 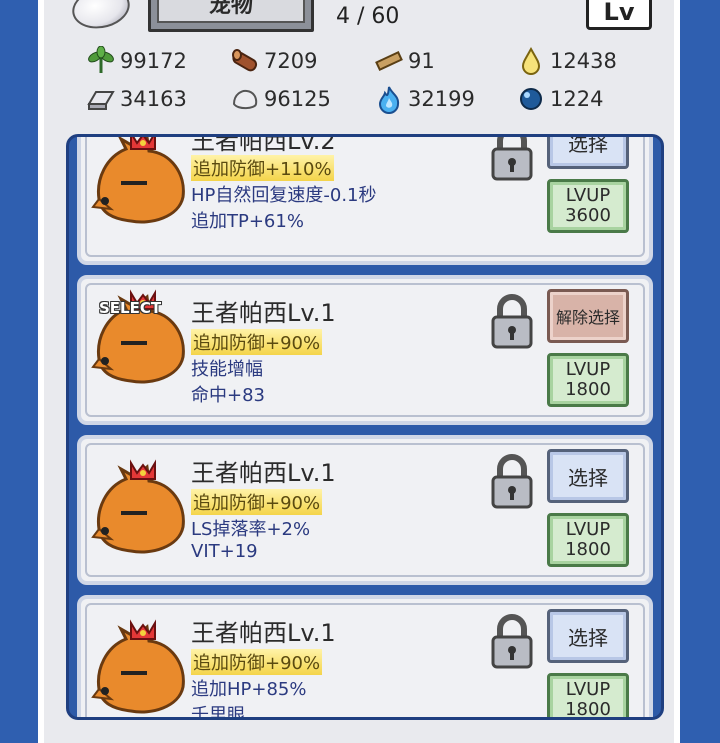 What do you see at coordinates (284, 195) in the screenshot?
I see `pet-stat: HP自然回复速度-0.1秒` at bounding box center [284, 195].